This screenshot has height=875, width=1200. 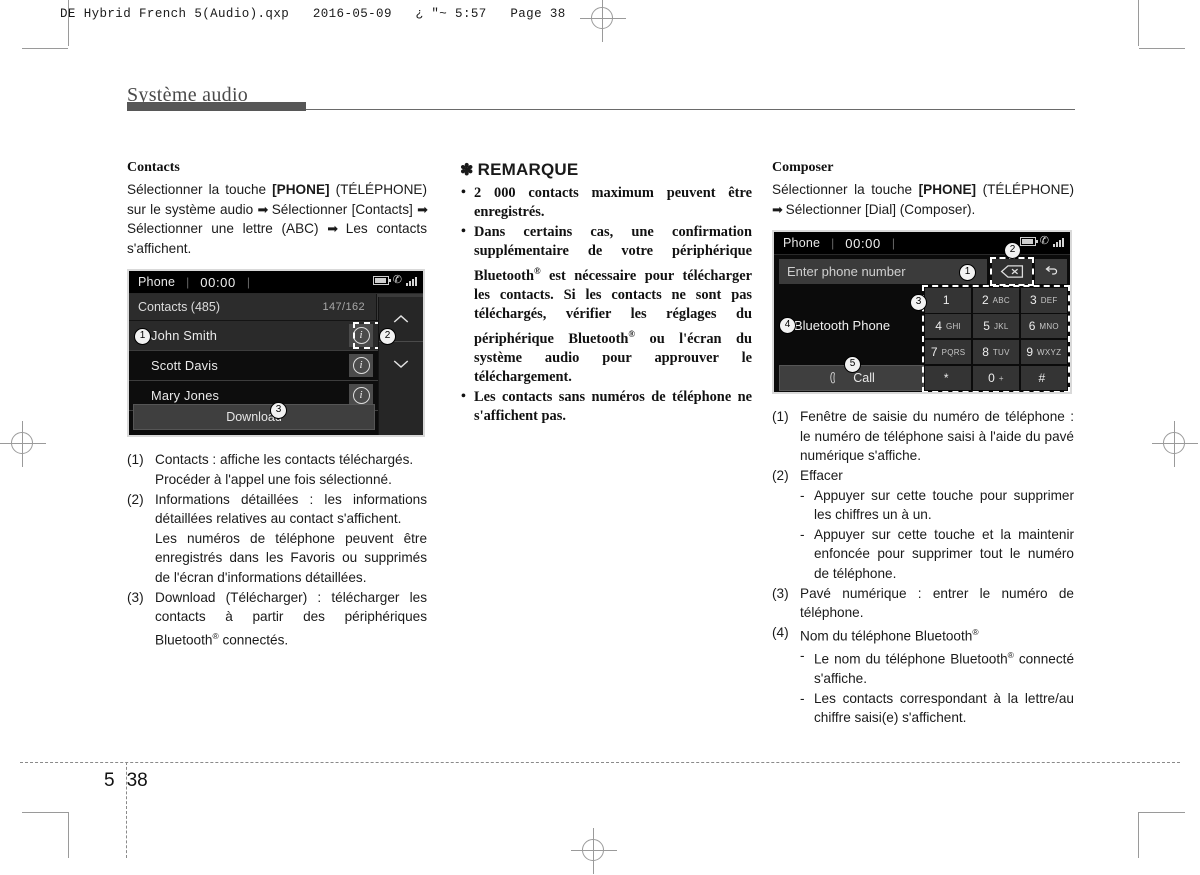 I want to click on scroll-down-button, so click(x=401, y=364).